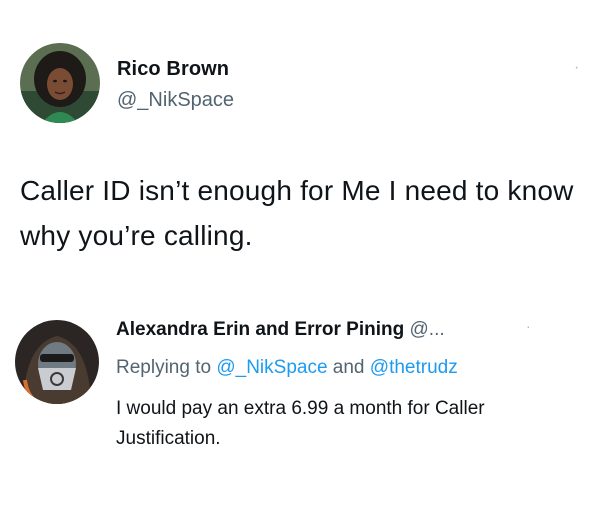  Describe the element at coordinates (528, 326) in the screenshot. I see `reply-more-options-icon: ·` at that location.